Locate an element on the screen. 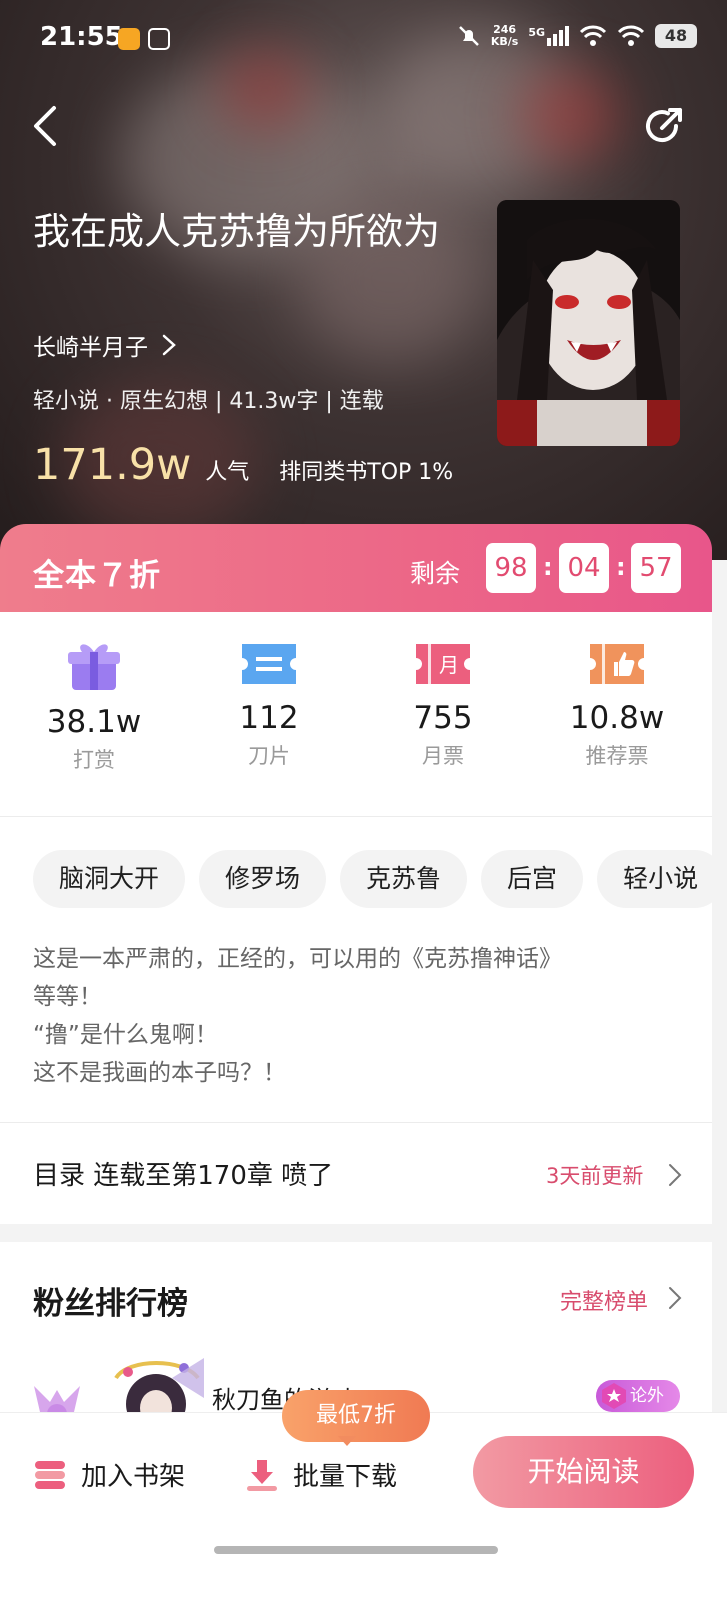 The height and width of the screenshot is (1600, 727). discount-label: 全本７折 is located at coordinates (97, 576).